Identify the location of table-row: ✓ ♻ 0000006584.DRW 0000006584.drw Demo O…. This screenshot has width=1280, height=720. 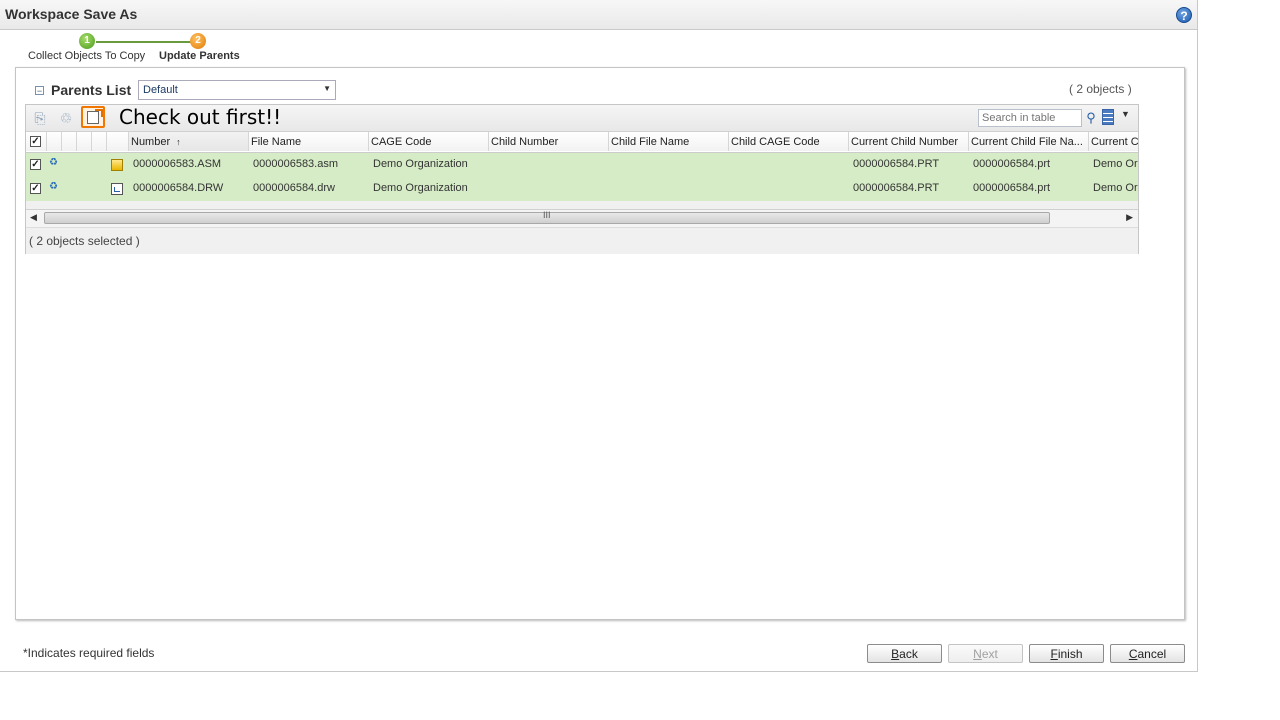
(582, 189).